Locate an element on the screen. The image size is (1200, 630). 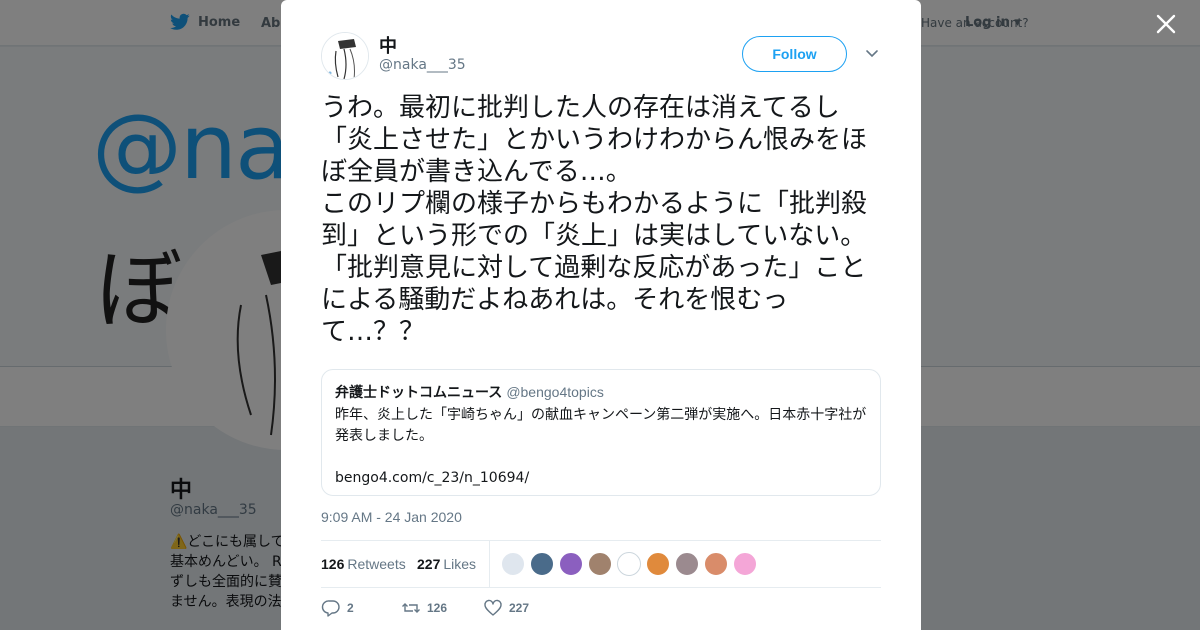
retweet-icon is located at coordinates (411, 608).